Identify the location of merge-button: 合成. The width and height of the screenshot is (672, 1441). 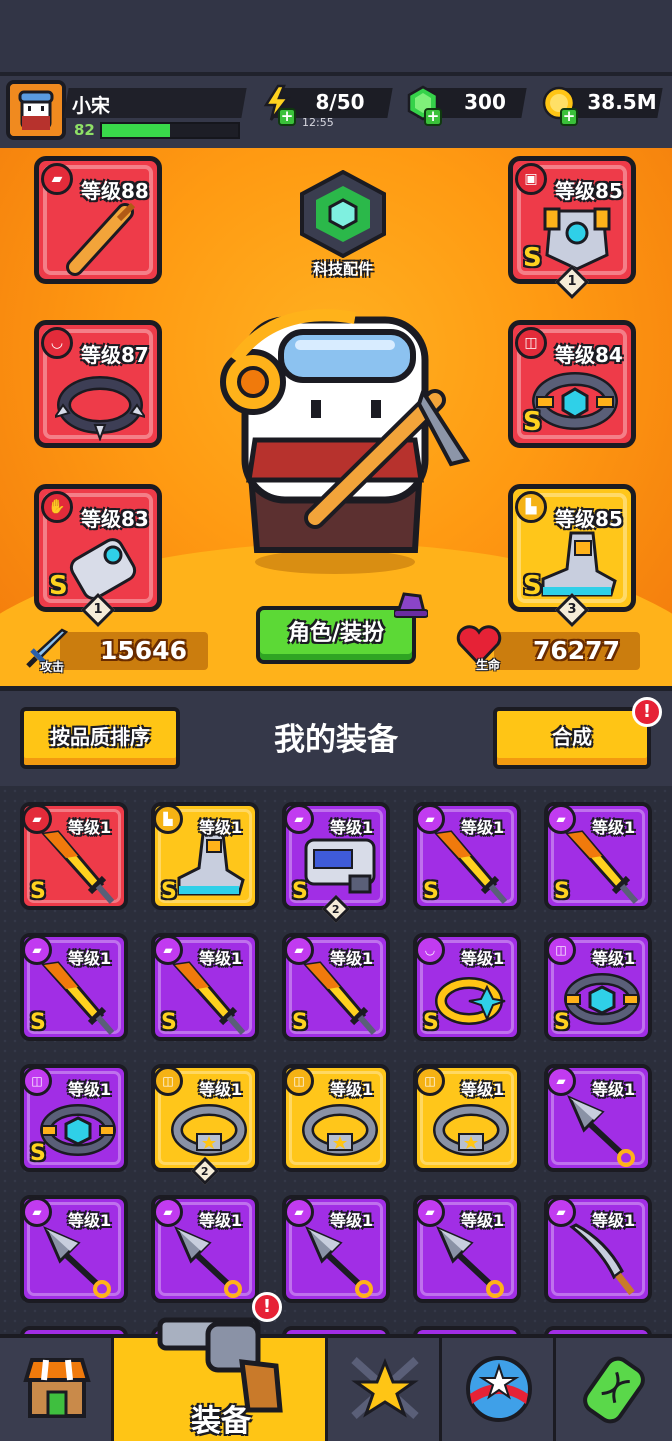
(572, 738).